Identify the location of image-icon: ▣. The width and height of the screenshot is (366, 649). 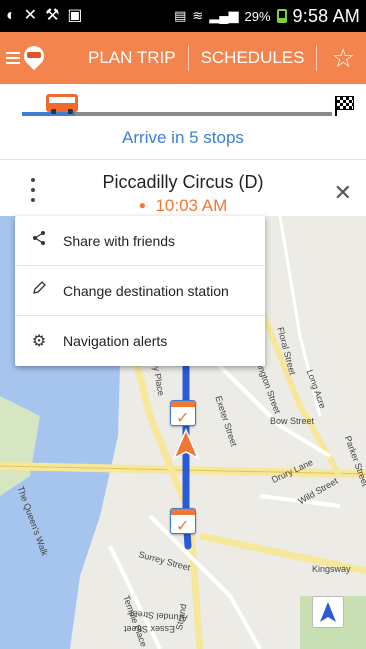
(75, 15).